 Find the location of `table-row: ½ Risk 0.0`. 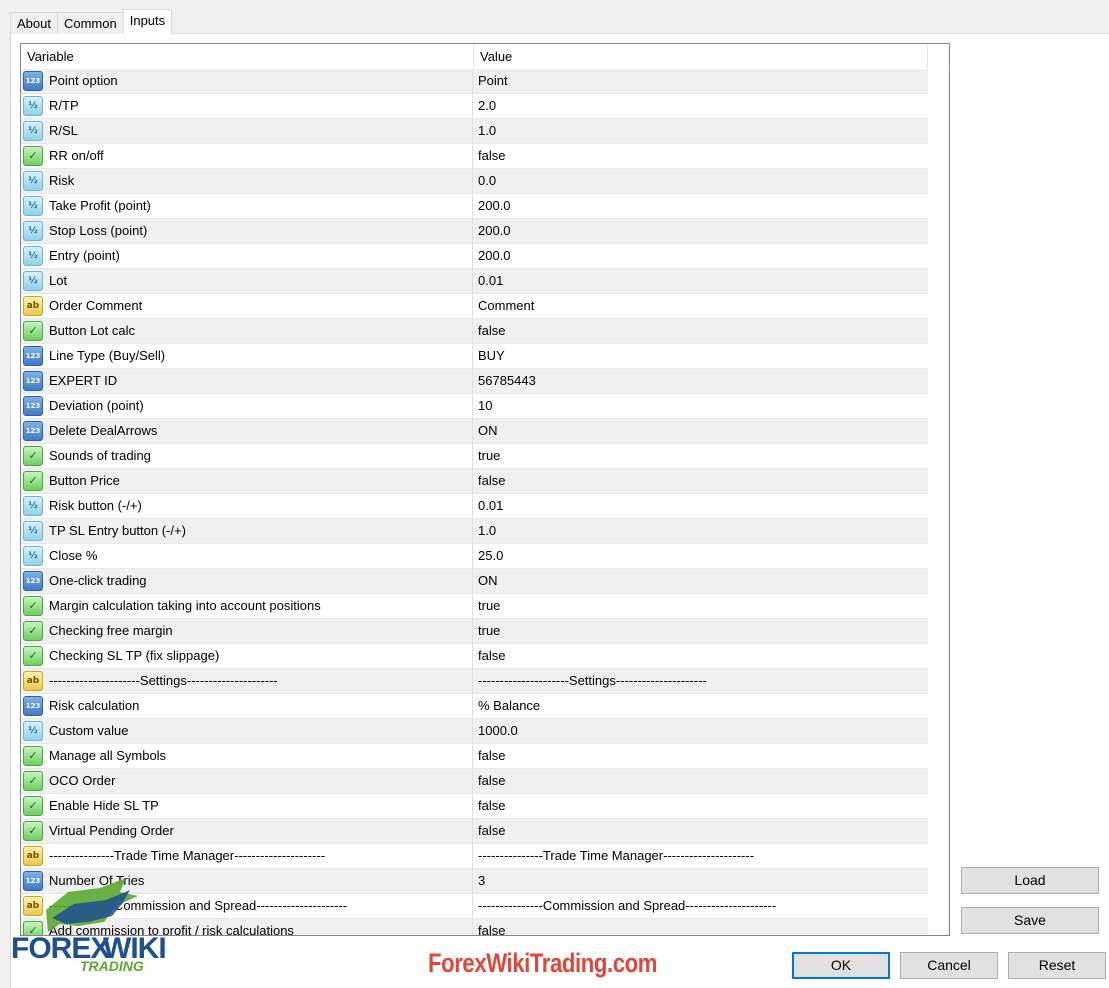

table-row: ½ Risk 0.0 is located at coordinates (474, 181).